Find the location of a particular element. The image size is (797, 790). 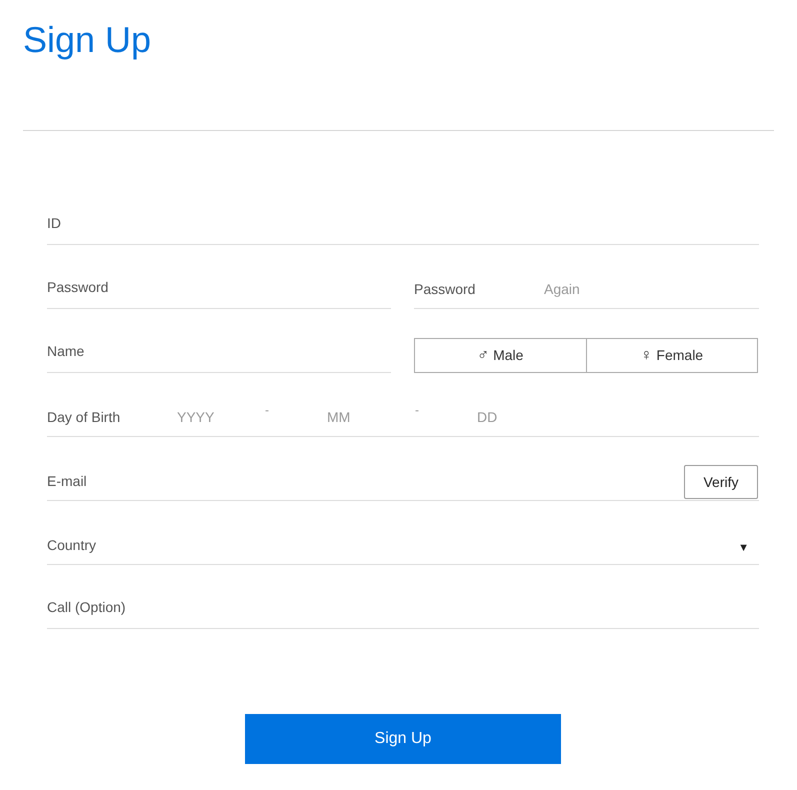

field-label: Day of Birth is located at coordinates (84, 417).